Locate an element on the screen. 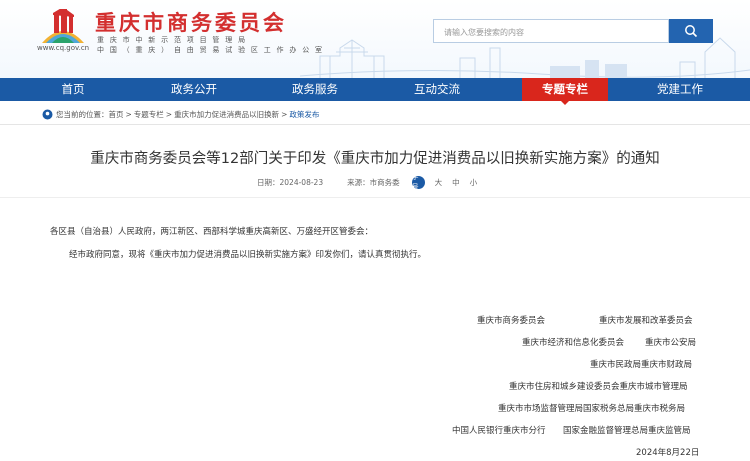 The image size is (750, 461). search-button is located at coordinates (691, 31).